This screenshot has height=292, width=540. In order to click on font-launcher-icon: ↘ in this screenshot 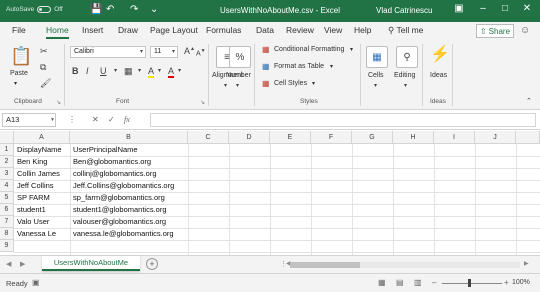, I will do `click(202, 102)`.